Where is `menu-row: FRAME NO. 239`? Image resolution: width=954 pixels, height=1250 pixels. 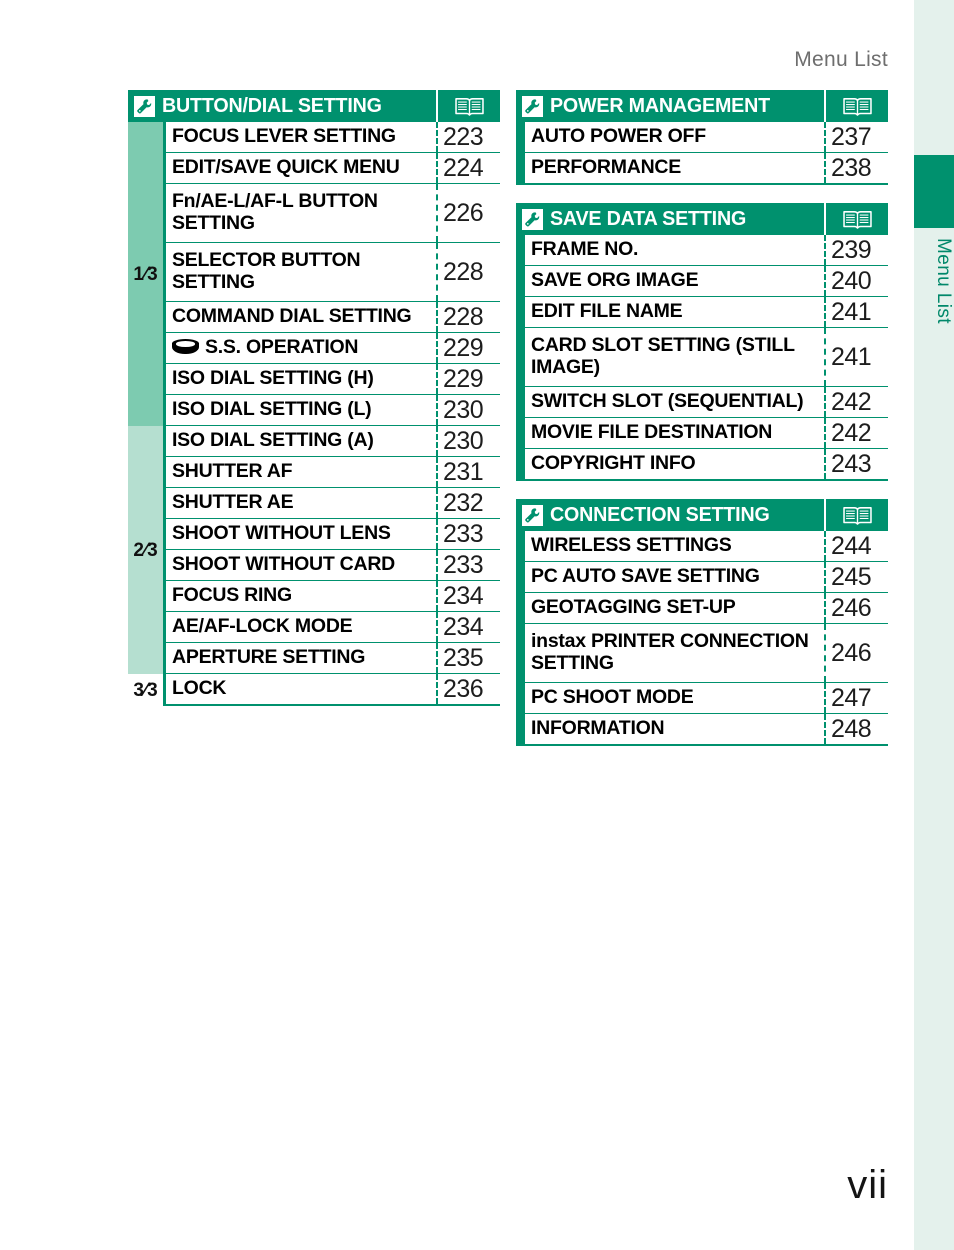 menu-row: FRAME NO. 239 is located at coordinates (706, 250).